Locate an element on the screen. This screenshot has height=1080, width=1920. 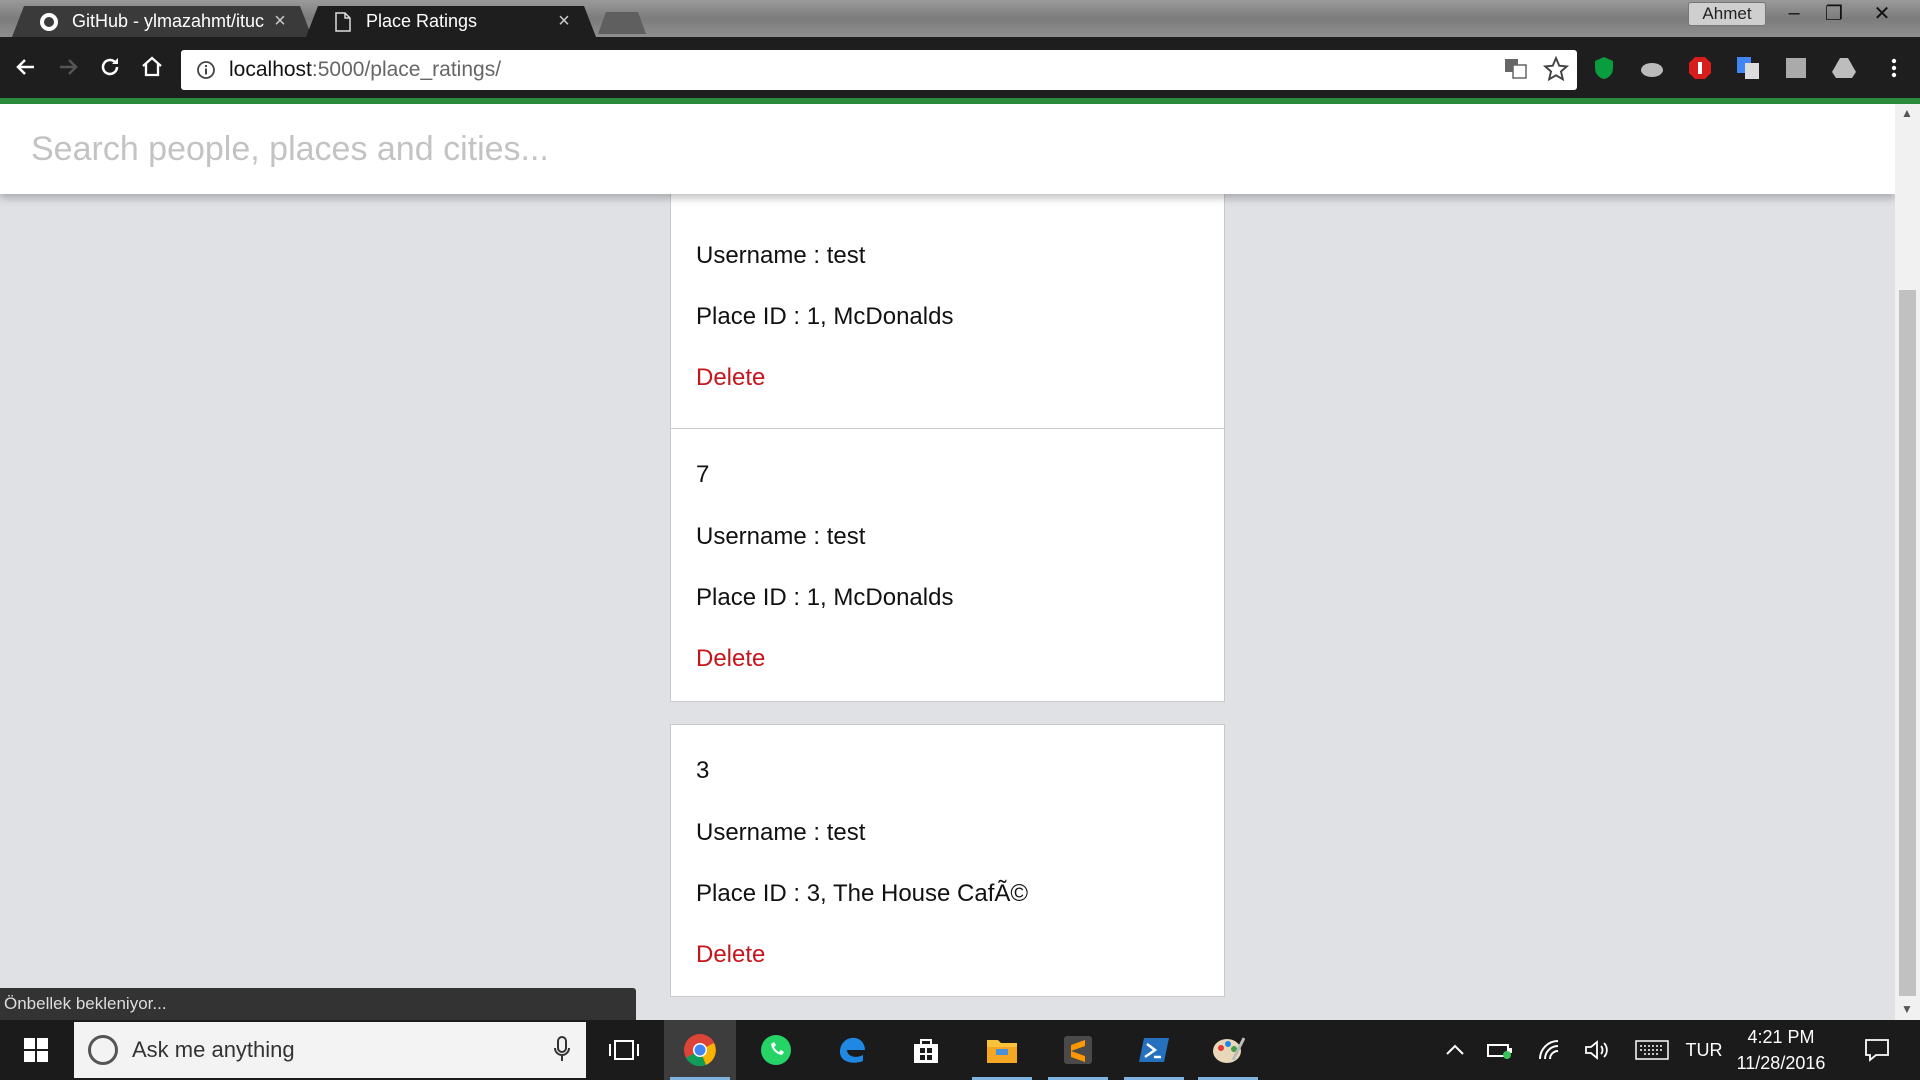
profile-button: Ahmet is located at coordinates (1727, 14).